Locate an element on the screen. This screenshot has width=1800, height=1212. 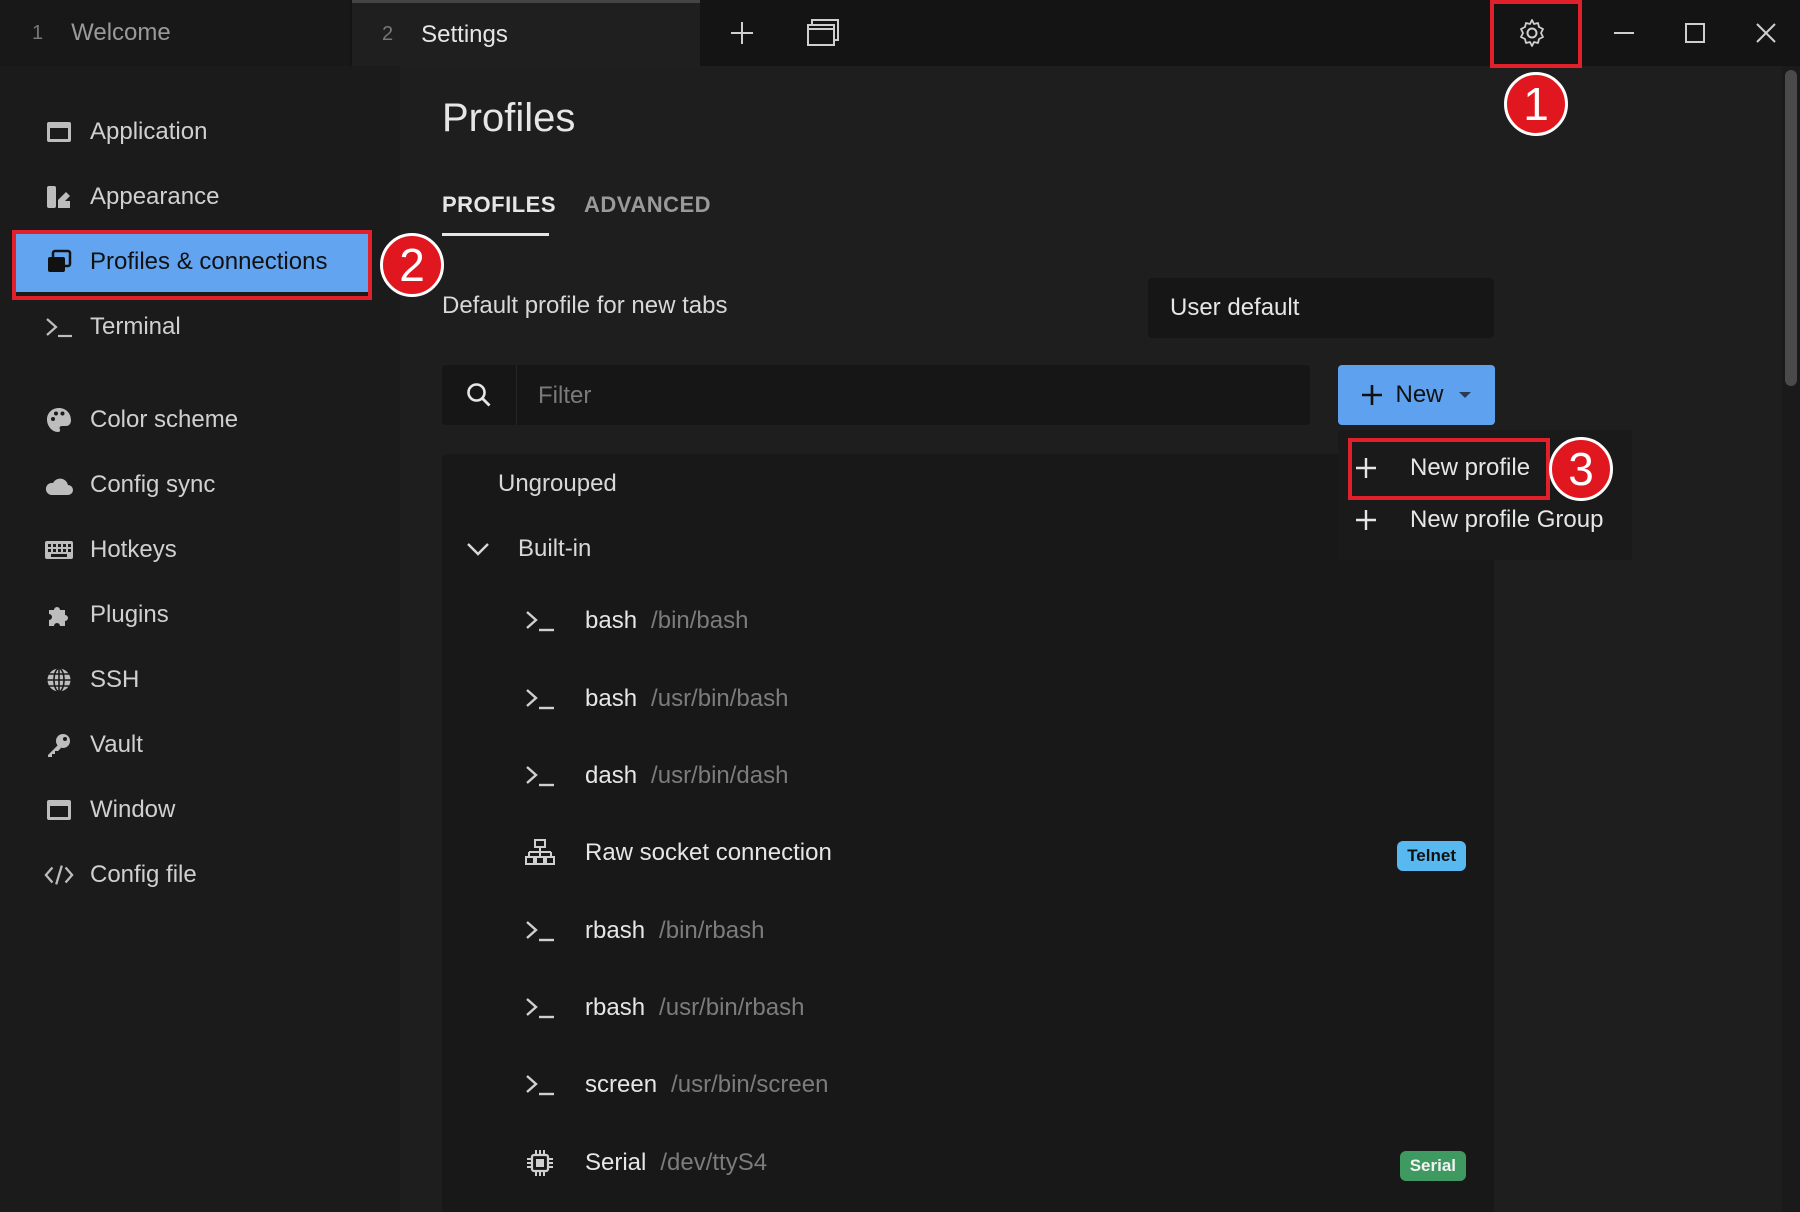
maximize-icon is located at coordinates (1695, 33).